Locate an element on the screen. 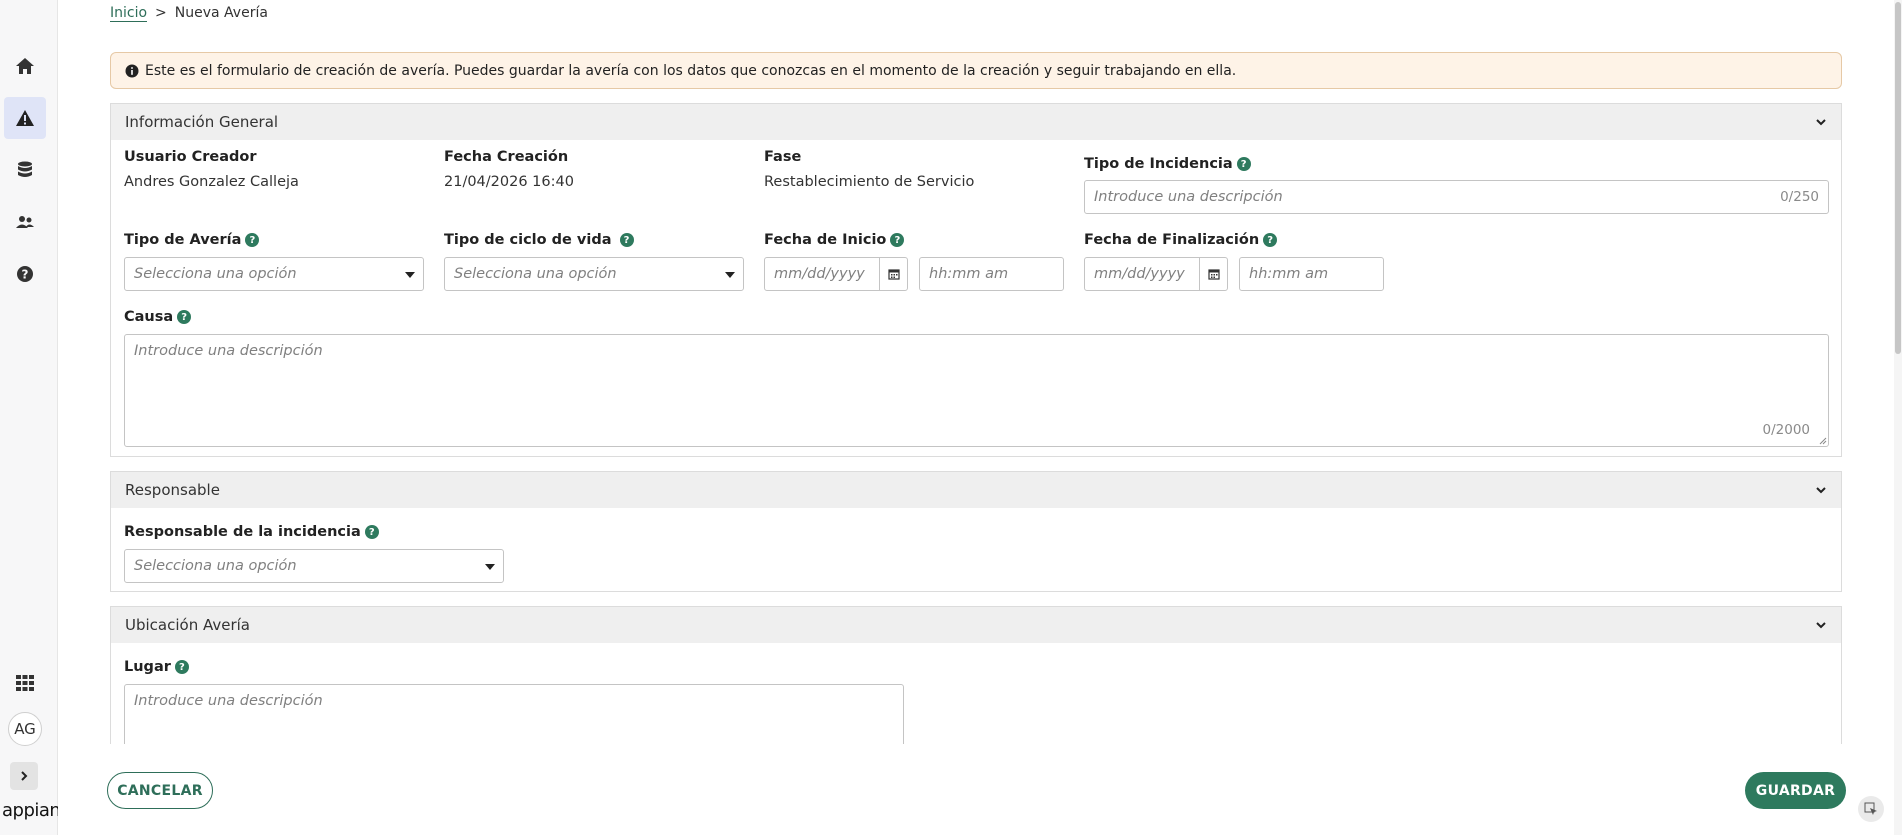 The width and height of the screenshot is (1902, 835). apps-grid-button is located at coordinates (25, 683).